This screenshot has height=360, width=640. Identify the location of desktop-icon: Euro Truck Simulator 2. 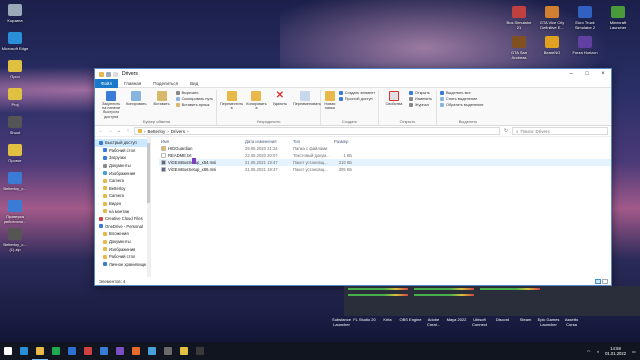
(585, 18).